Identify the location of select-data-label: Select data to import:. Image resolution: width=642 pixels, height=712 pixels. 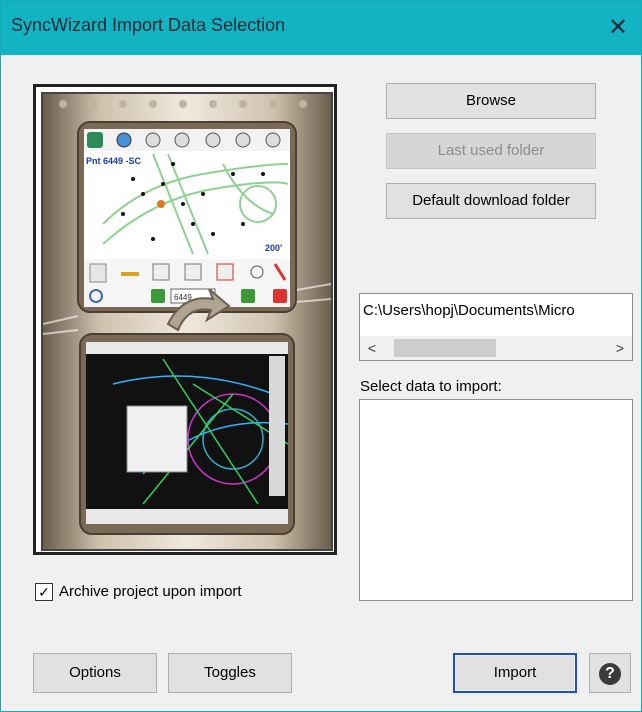
(431, 386).